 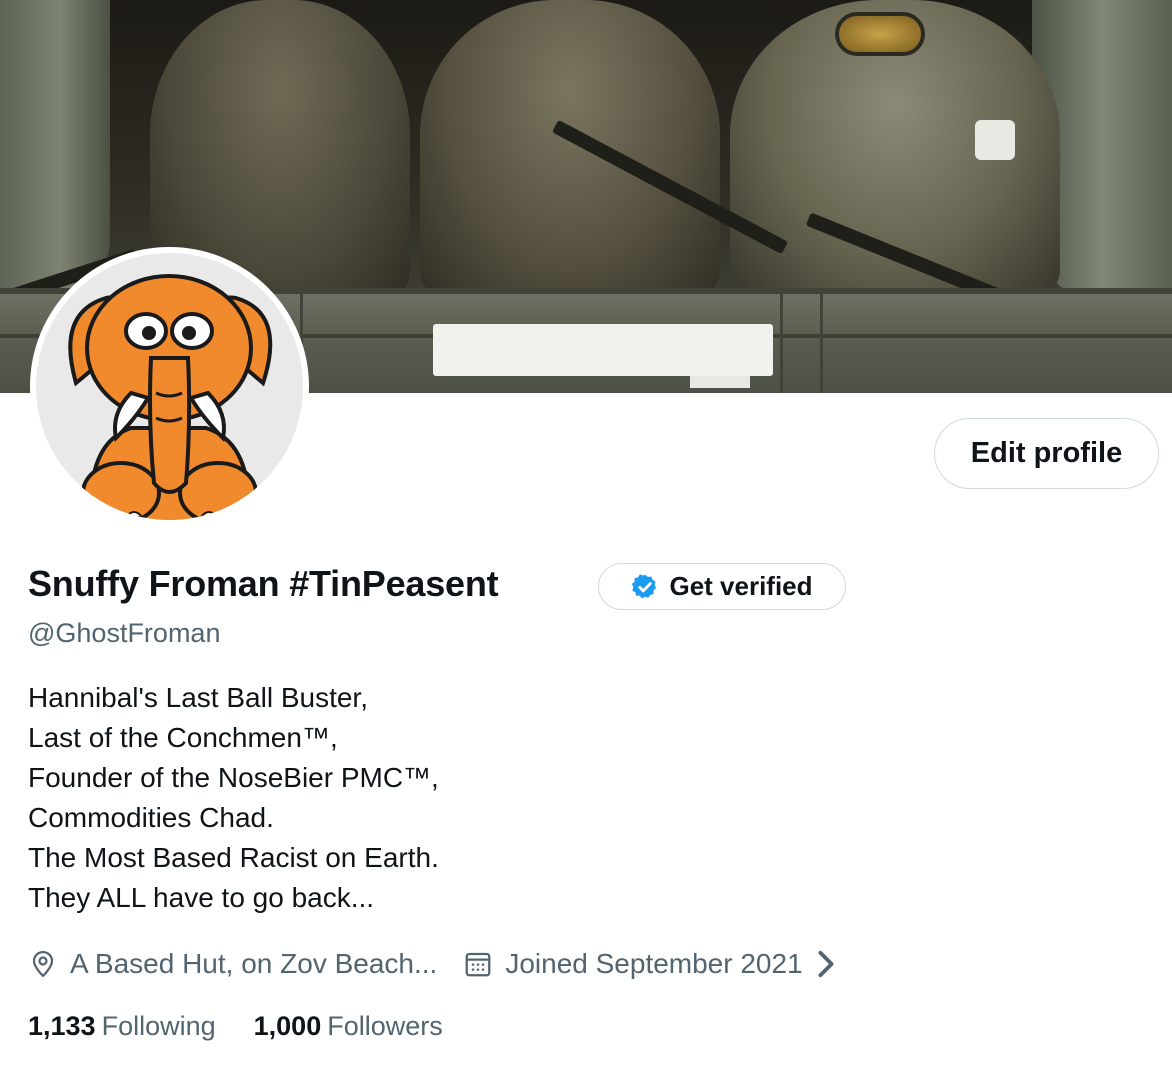 What do you see at coordinates (826, 964) in the screenshot?
I see `chevron-right-icon` at bounding box center [826, 964].